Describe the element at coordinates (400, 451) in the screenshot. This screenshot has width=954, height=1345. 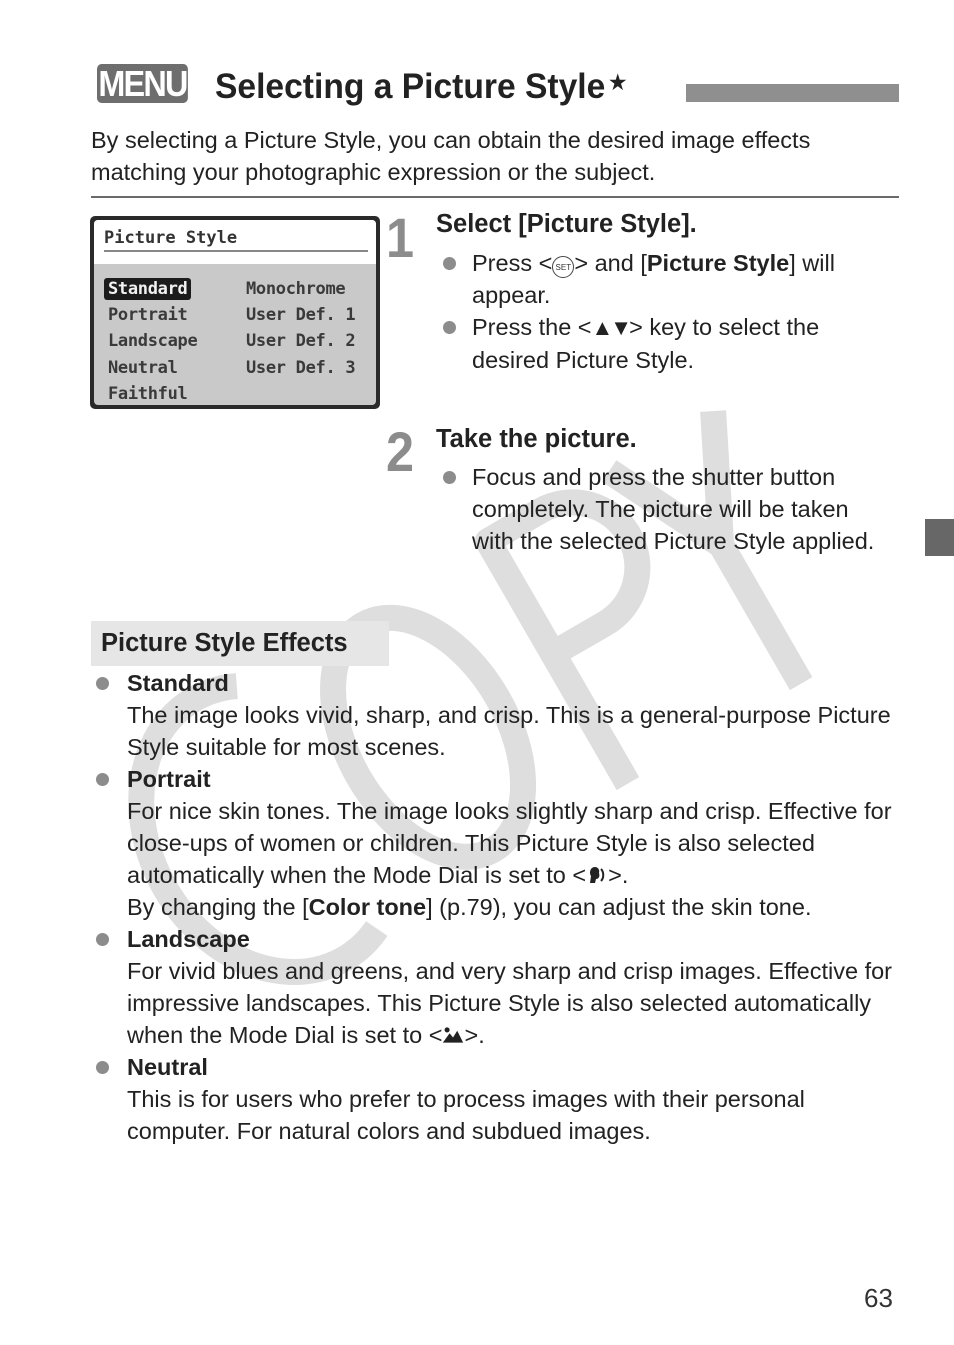
I see `step-number: 2` at that location.